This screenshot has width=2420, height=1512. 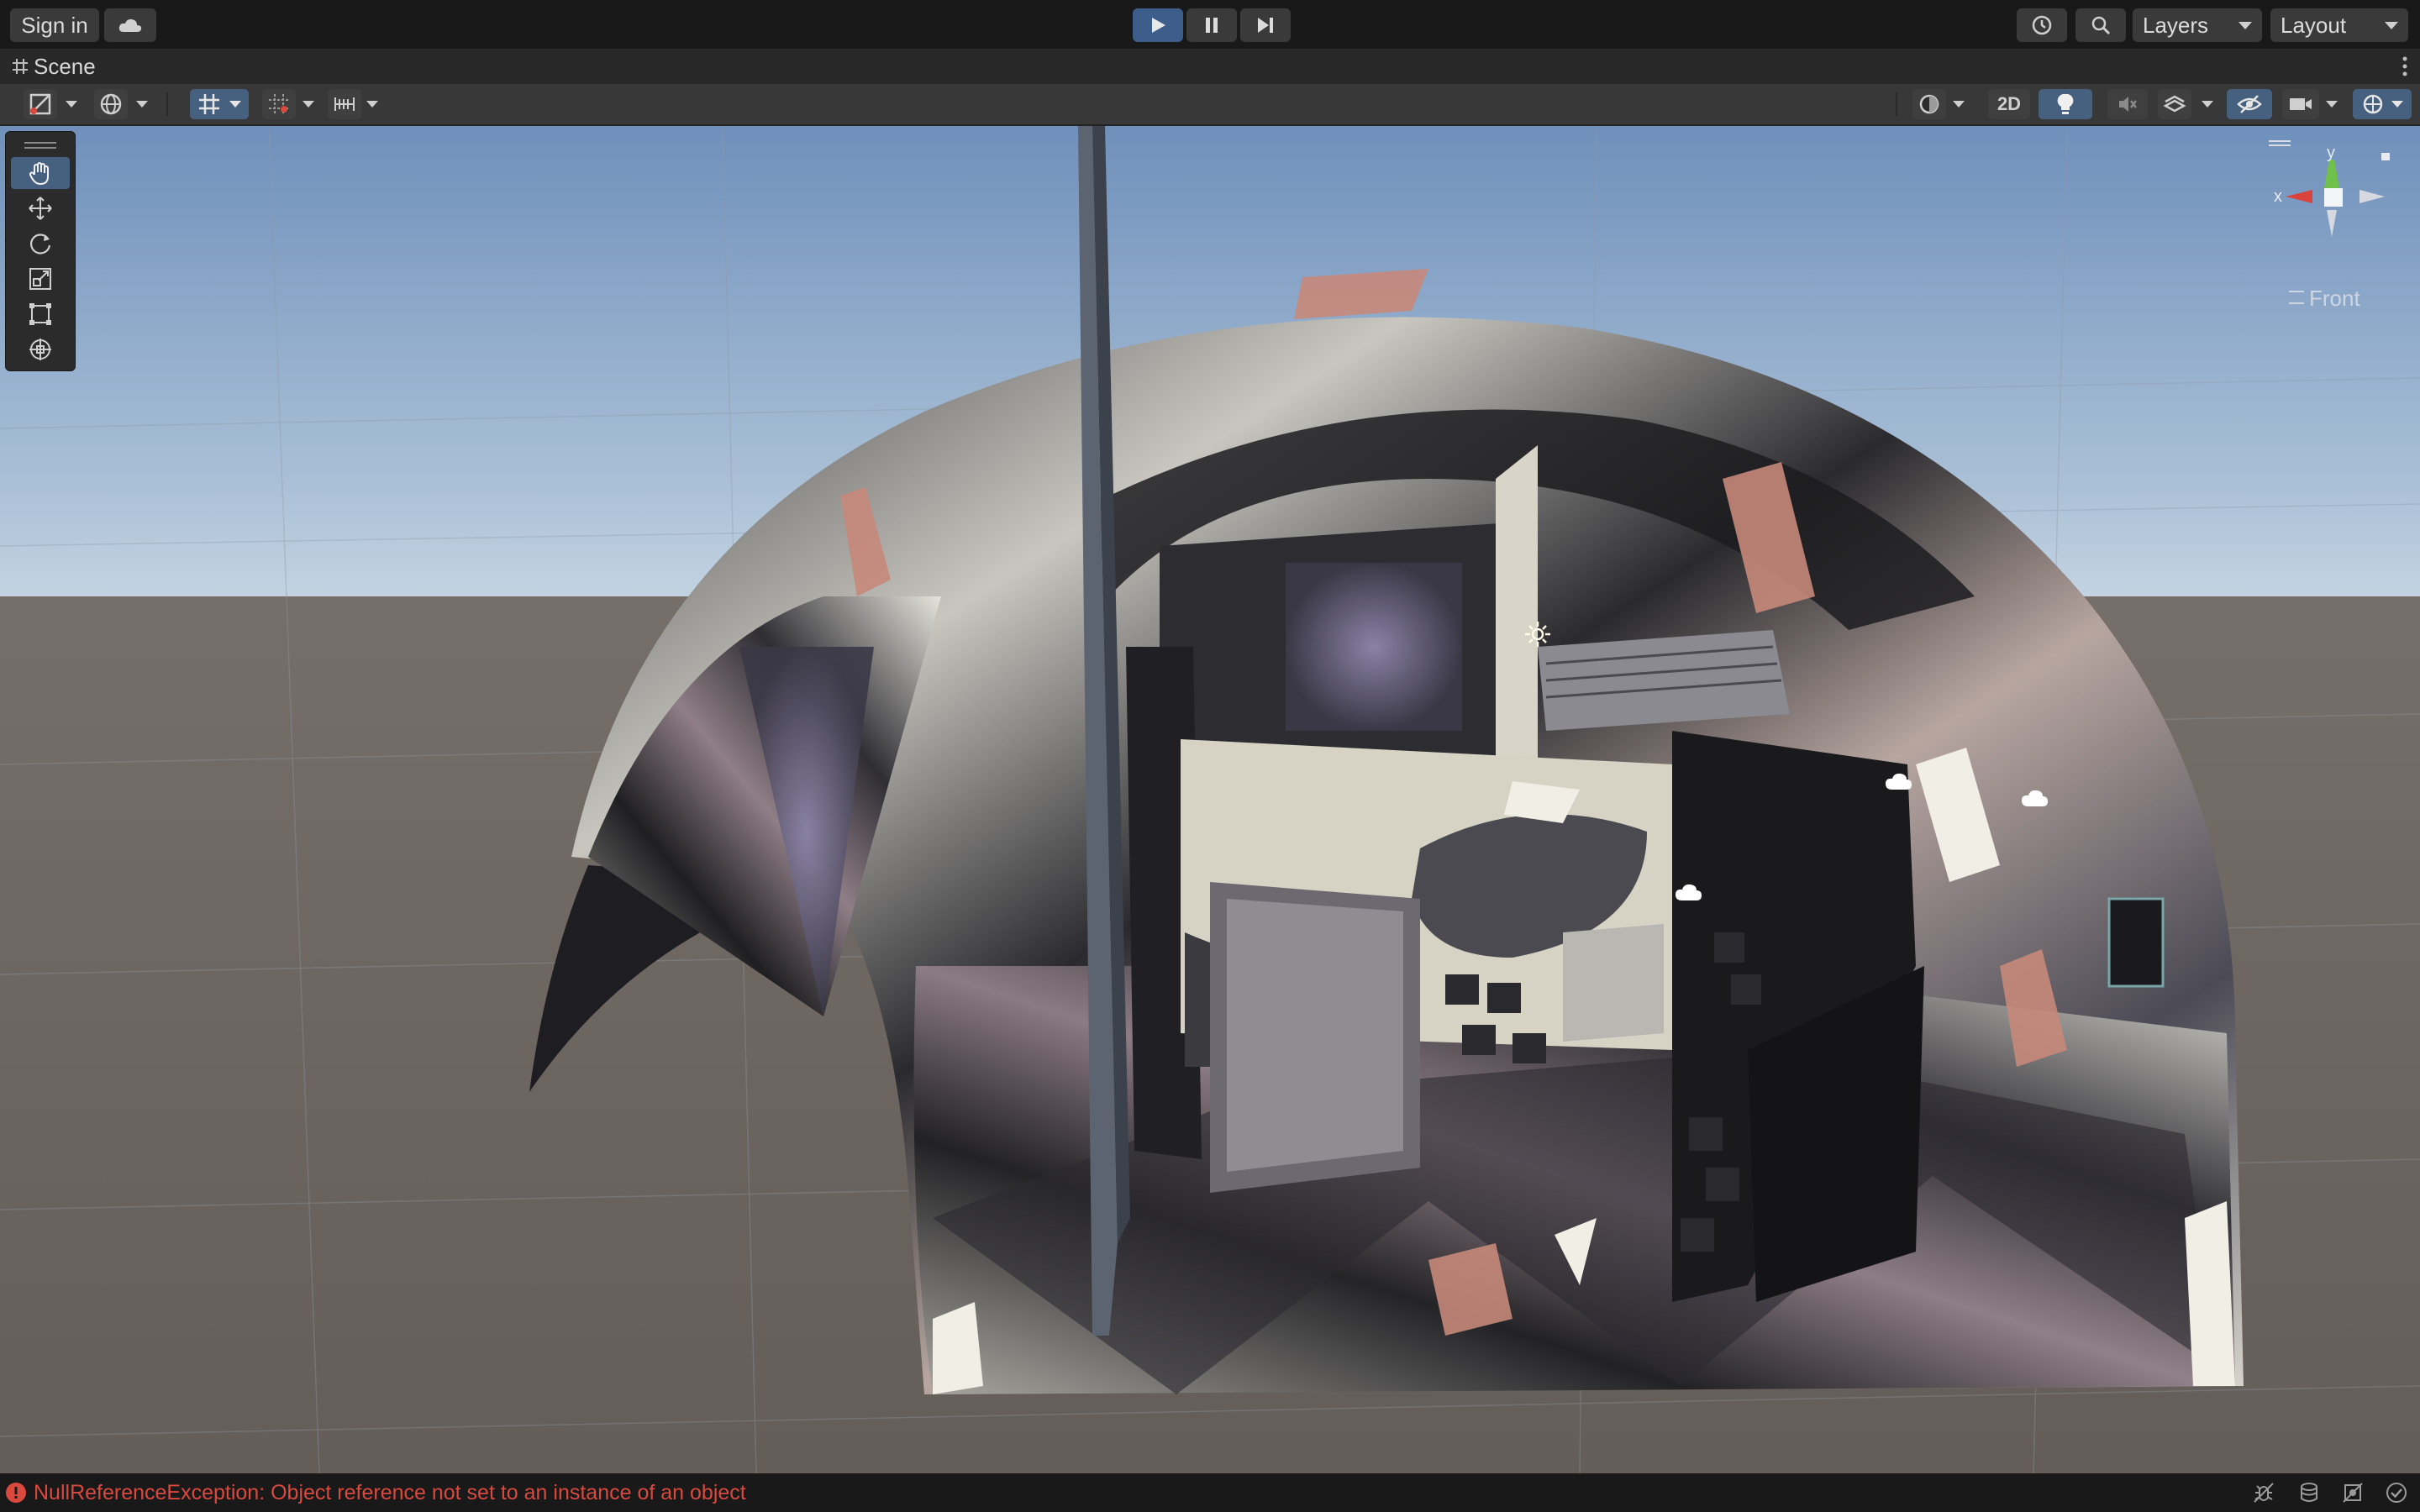 I want to click on layers-dropdown: Layers, so click(x=2197, y=25).